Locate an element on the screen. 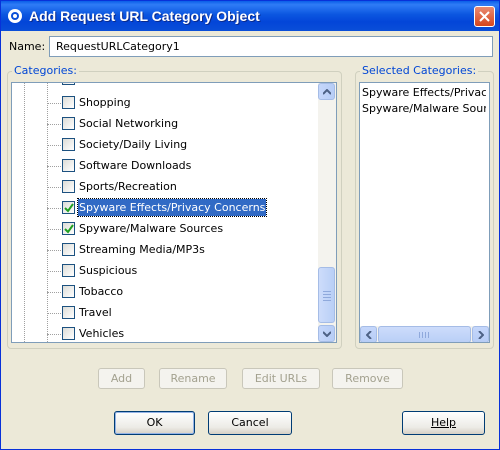 The width and height of the screenshot is (500, 450). dialog-title: Add Request URL Category Object is located at coordinates (144, 16).